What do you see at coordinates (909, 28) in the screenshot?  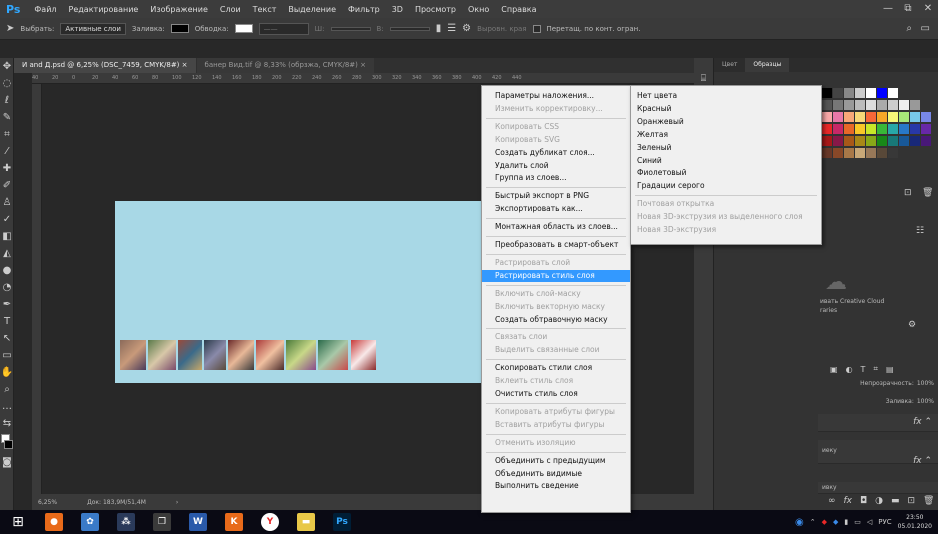 I see `search-icon: ⌕` at bounding box center [909, 28].